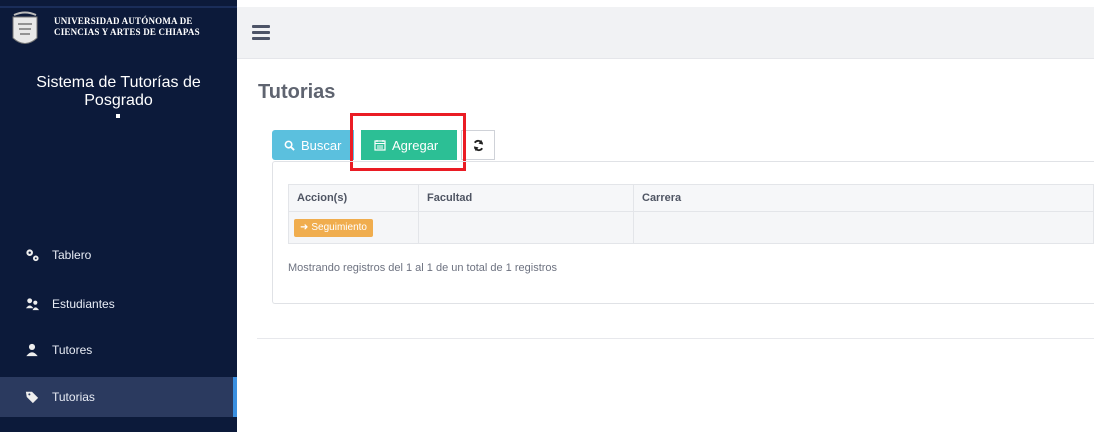 Image resolution: width=1094 pixels, height=432 pixels. I want to click on table-row: ➜ Seguimiento, so click(691, 227).